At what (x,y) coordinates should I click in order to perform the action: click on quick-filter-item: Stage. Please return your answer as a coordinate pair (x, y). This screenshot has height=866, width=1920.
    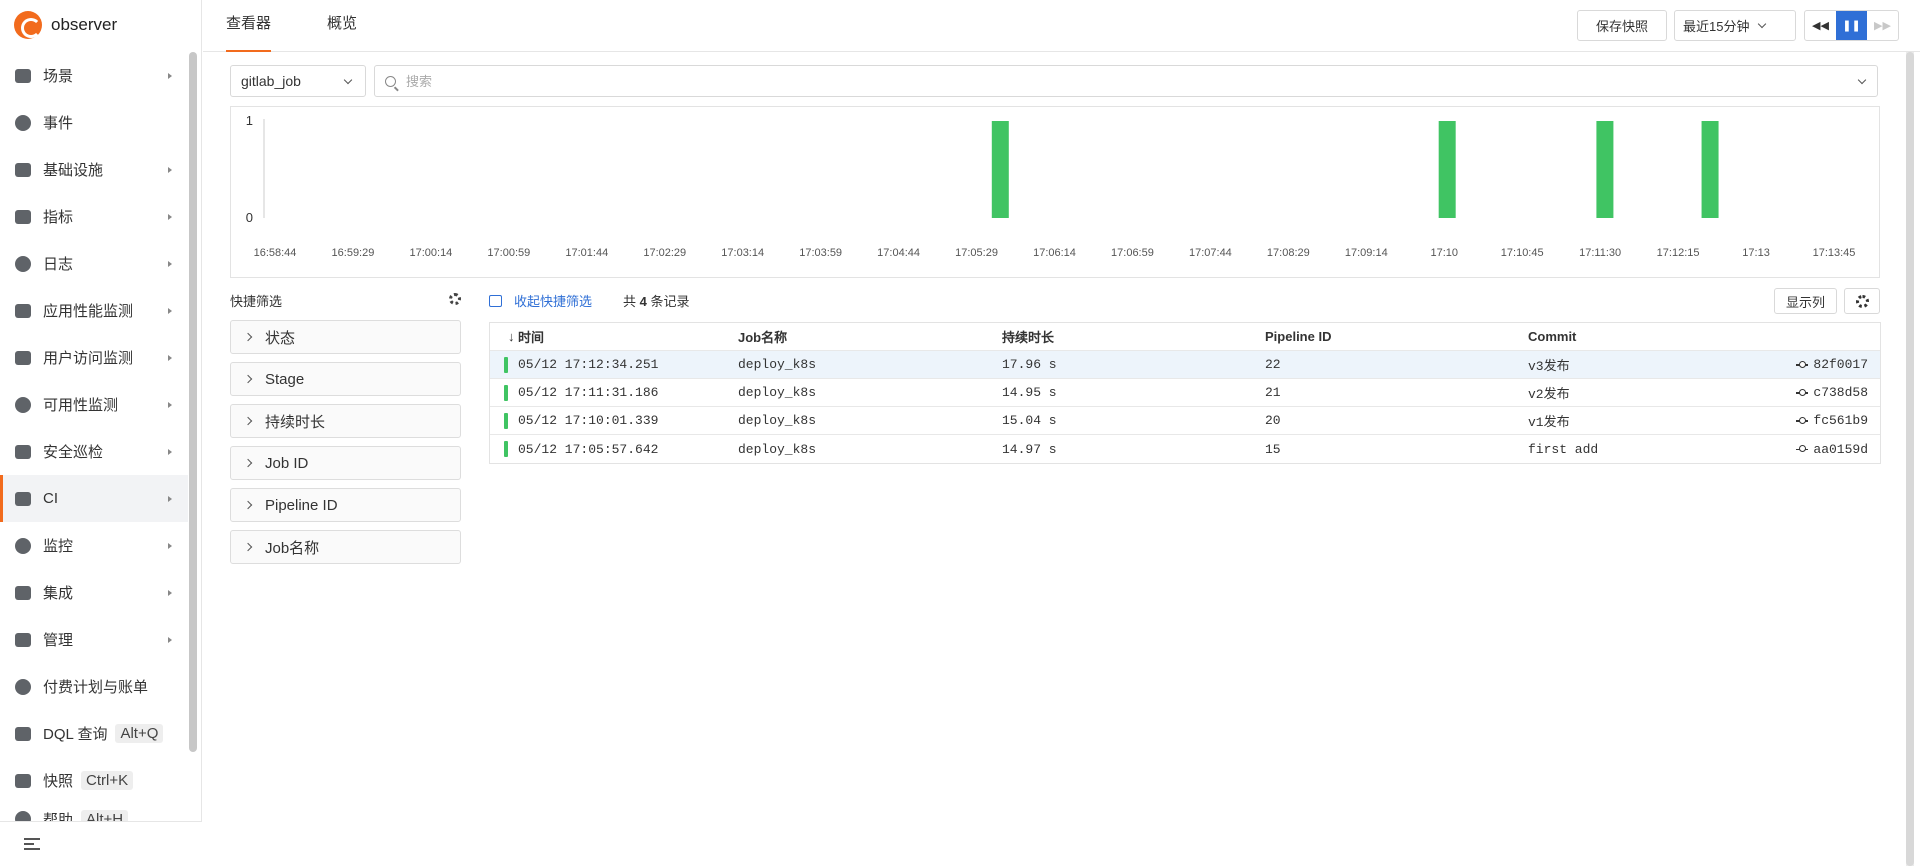
    Looking at the image, I should click on (345, 379).